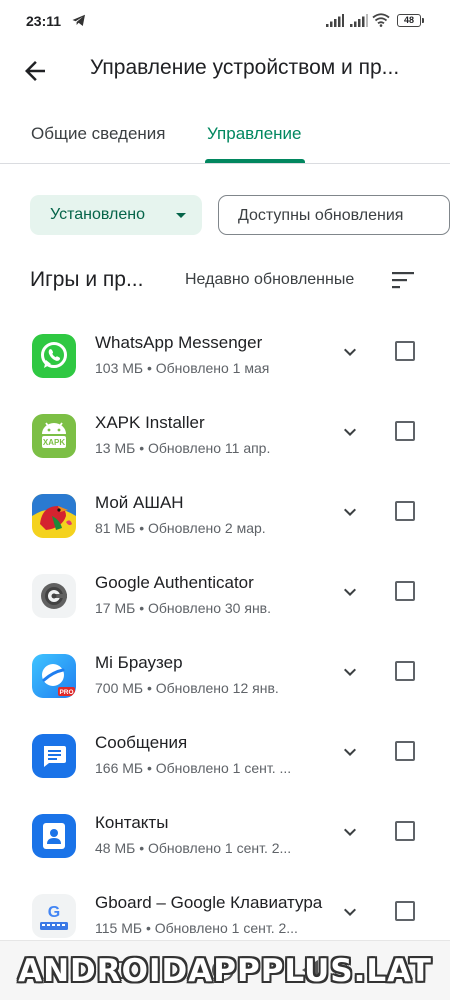  Describe the element at coordinates (54, 836) in the screenshot. I see `contacts-icon` at that location.